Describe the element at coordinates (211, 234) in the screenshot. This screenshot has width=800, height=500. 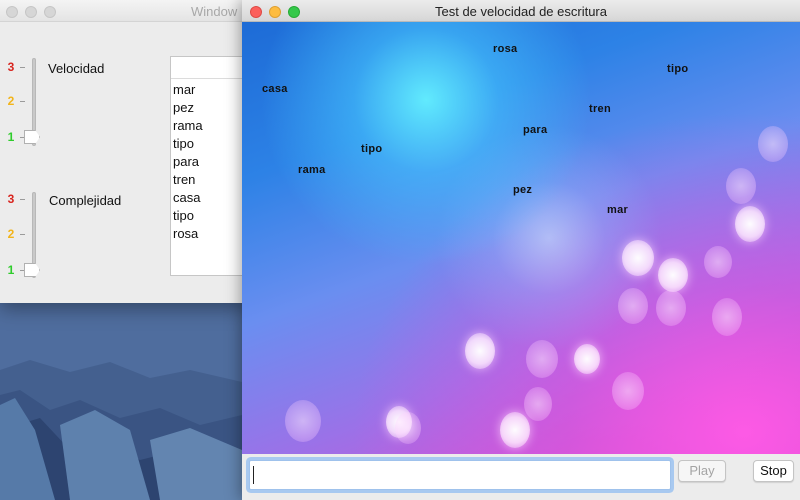
I see `list-item: rosa` at that location.